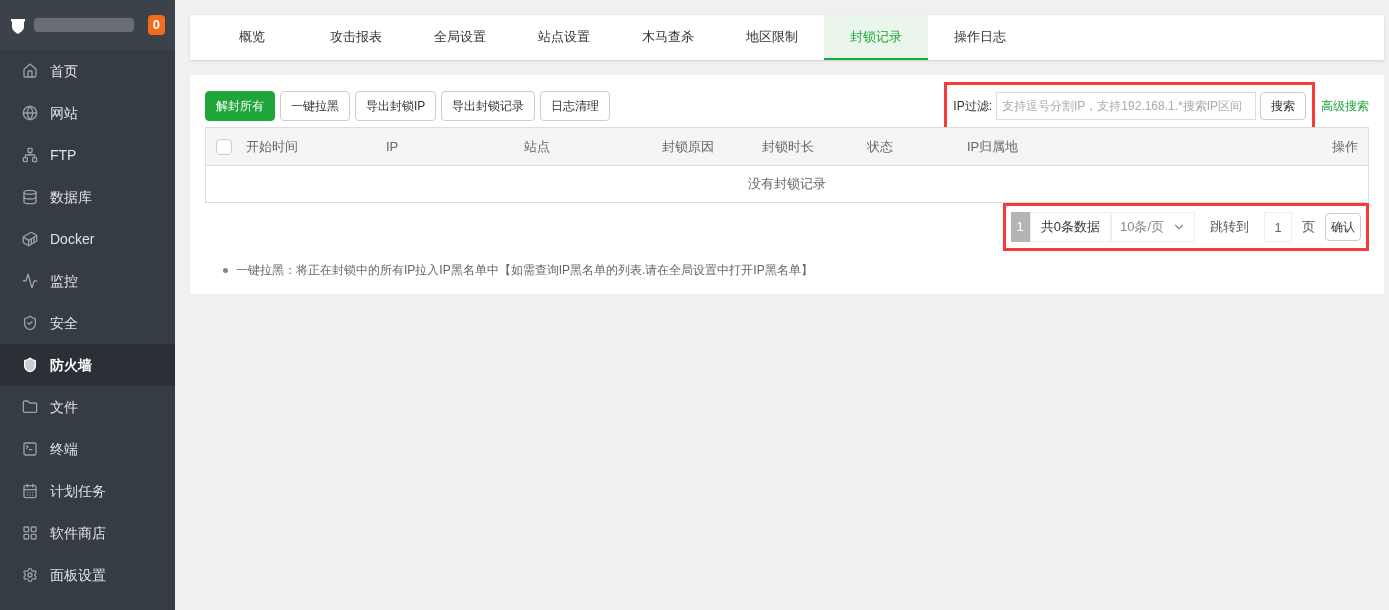 This screenshot has width=1389, height=610. I want to click on tab: 全局设置, so click(460, 37).